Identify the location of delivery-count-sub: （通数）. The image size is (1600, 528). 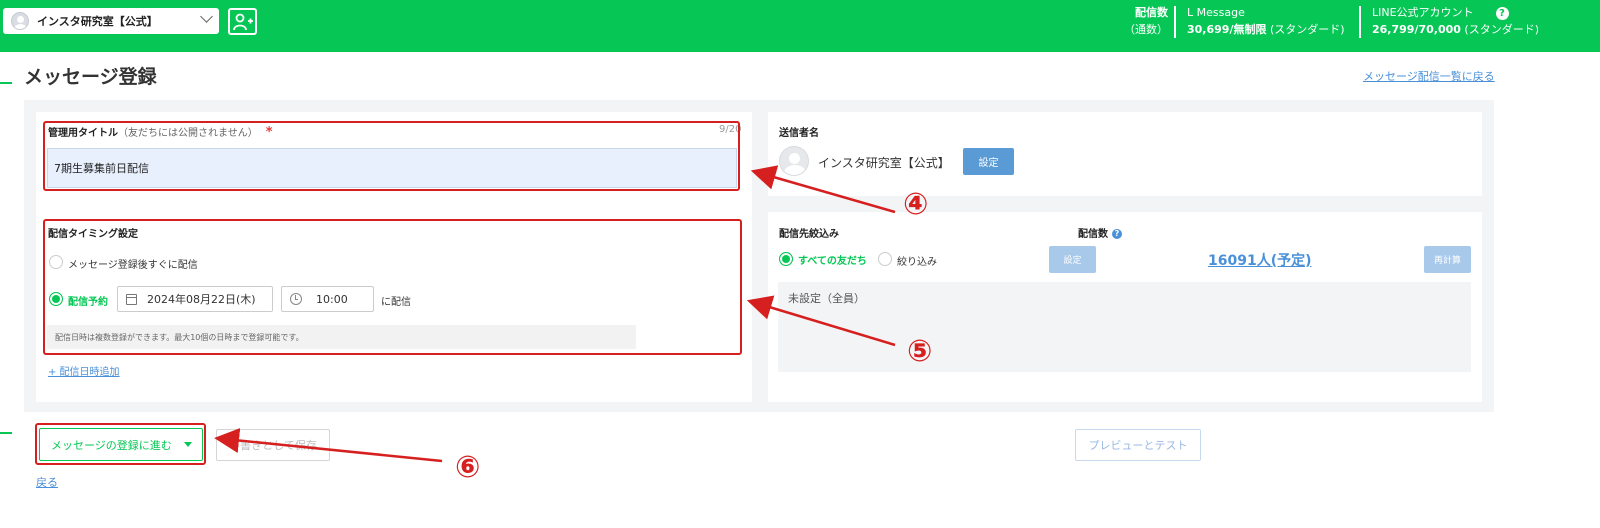
(1146, 29).